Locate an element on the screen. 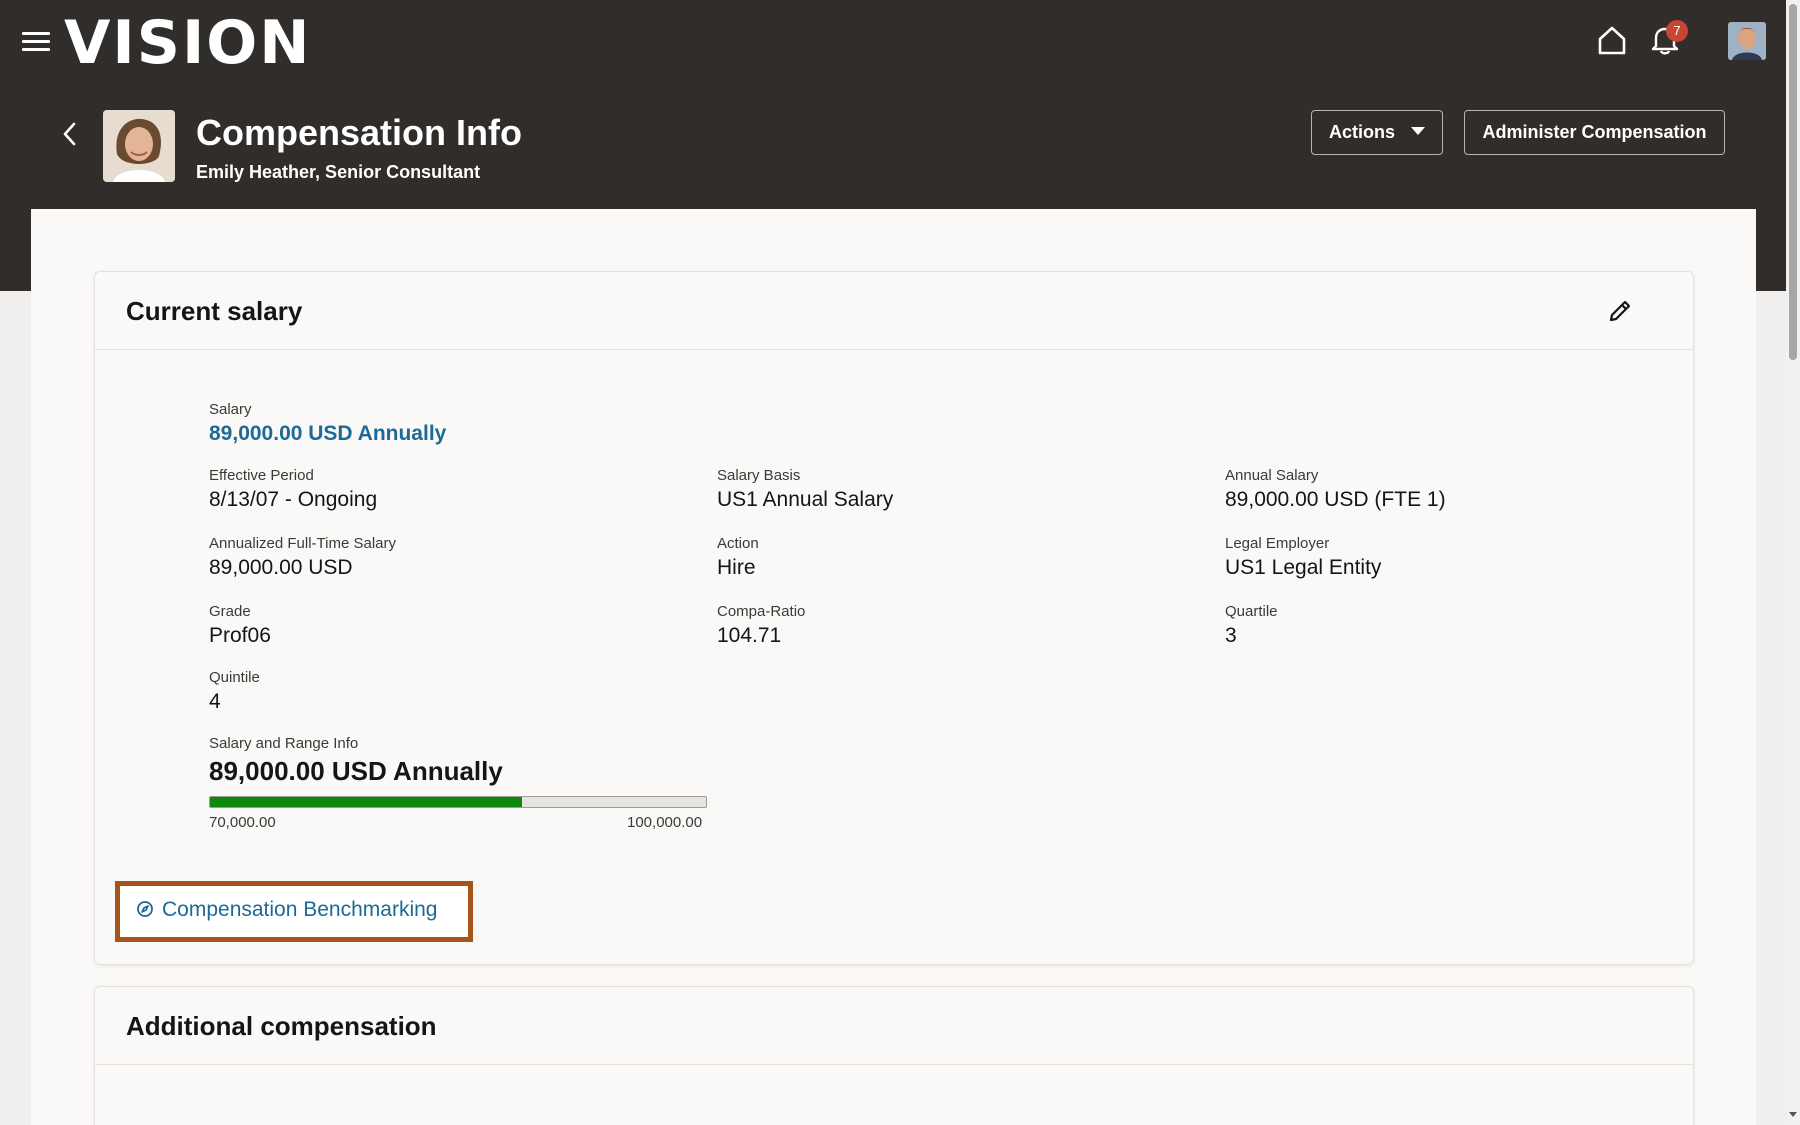  range-min-label: 70,000.00 is located at coordinates (242, 822).